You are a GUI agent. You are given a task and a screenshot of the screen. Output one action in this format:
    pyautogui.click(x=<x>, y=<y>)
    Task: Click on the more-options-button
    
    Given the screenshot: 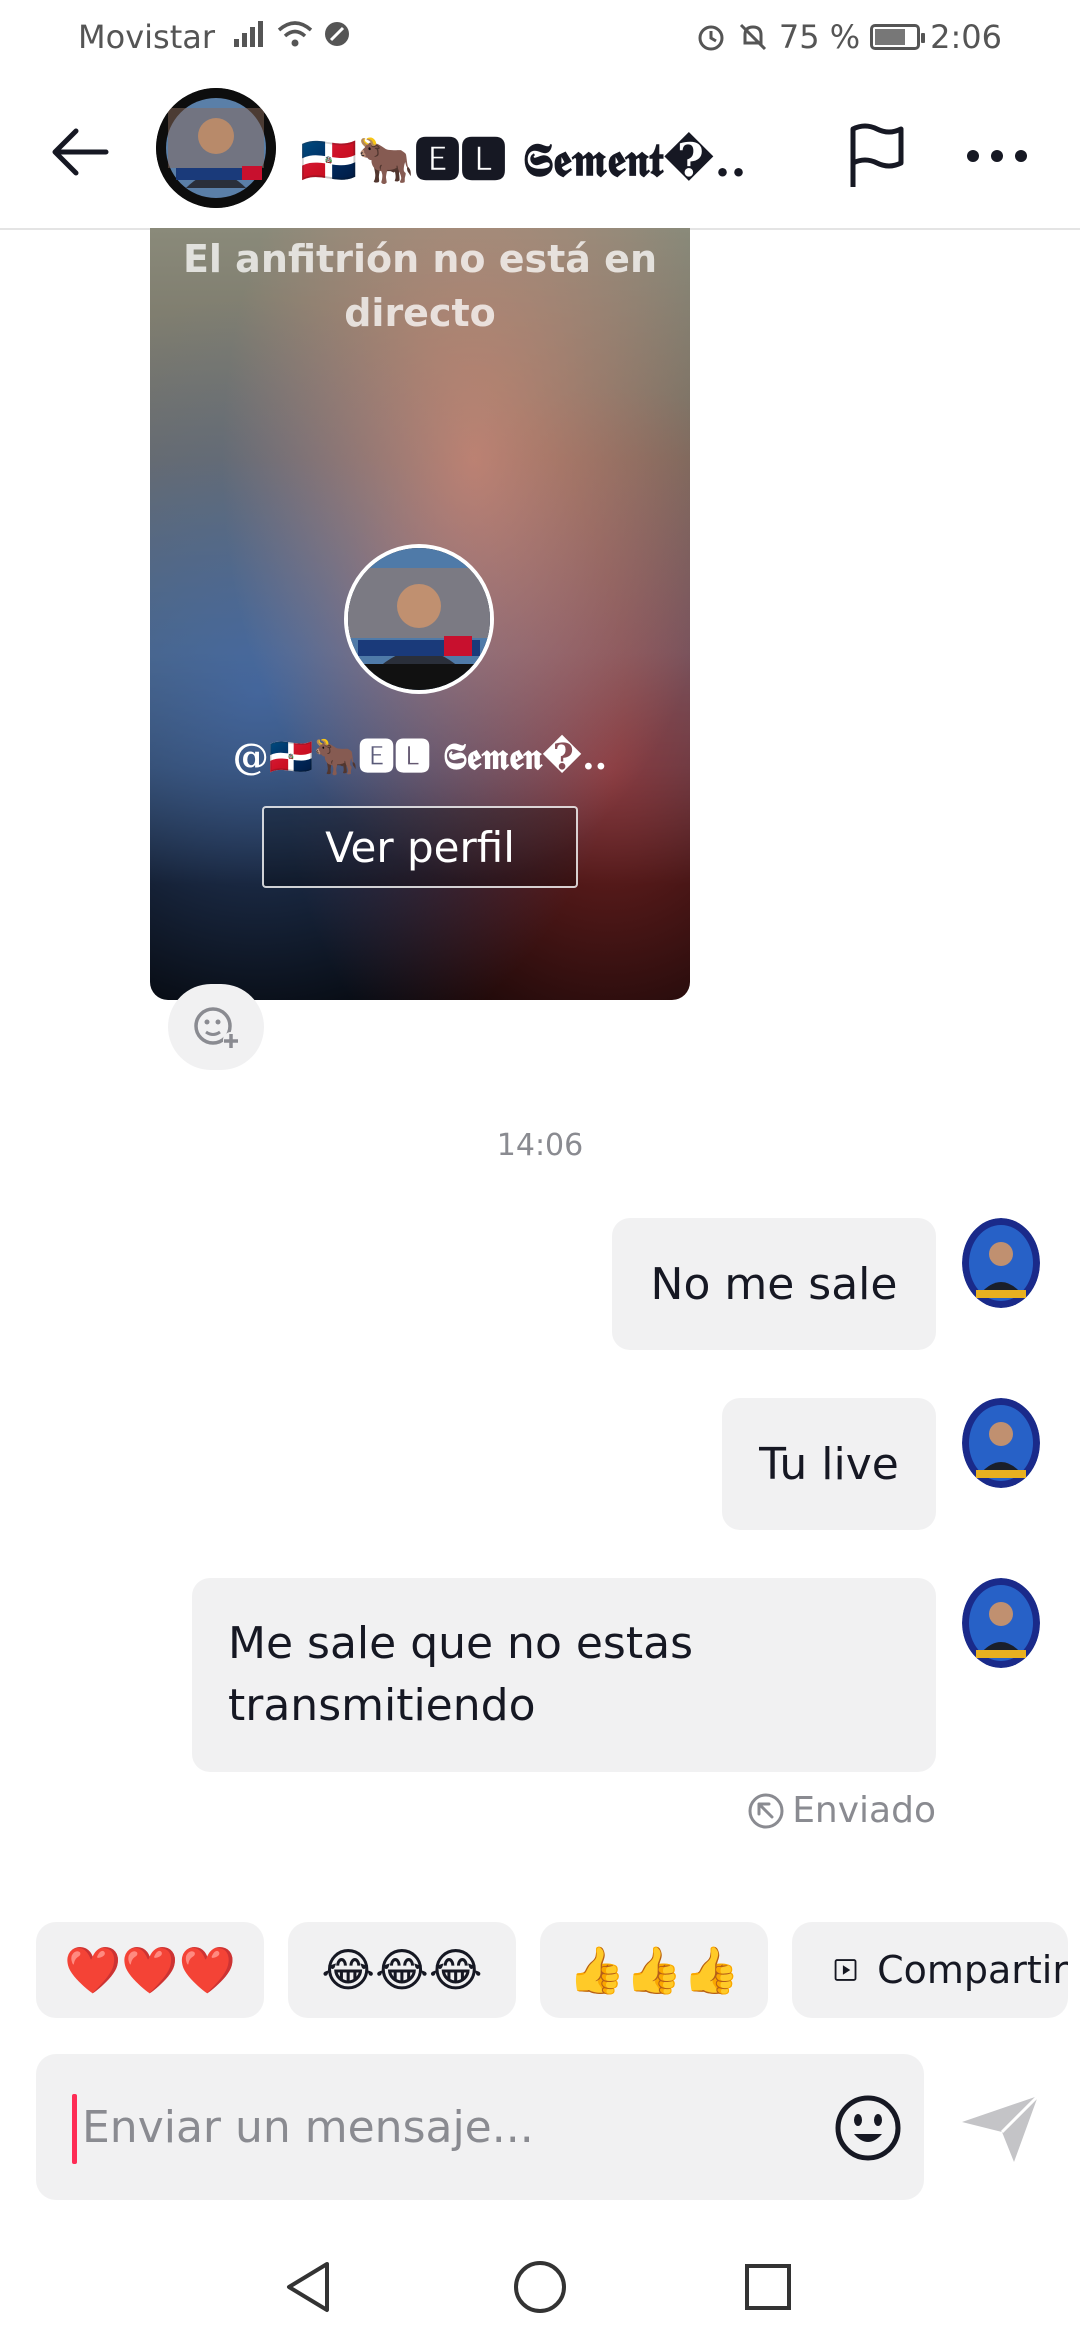 What is the action you would take?
    pyautogui.click(x=997, y=156)
    